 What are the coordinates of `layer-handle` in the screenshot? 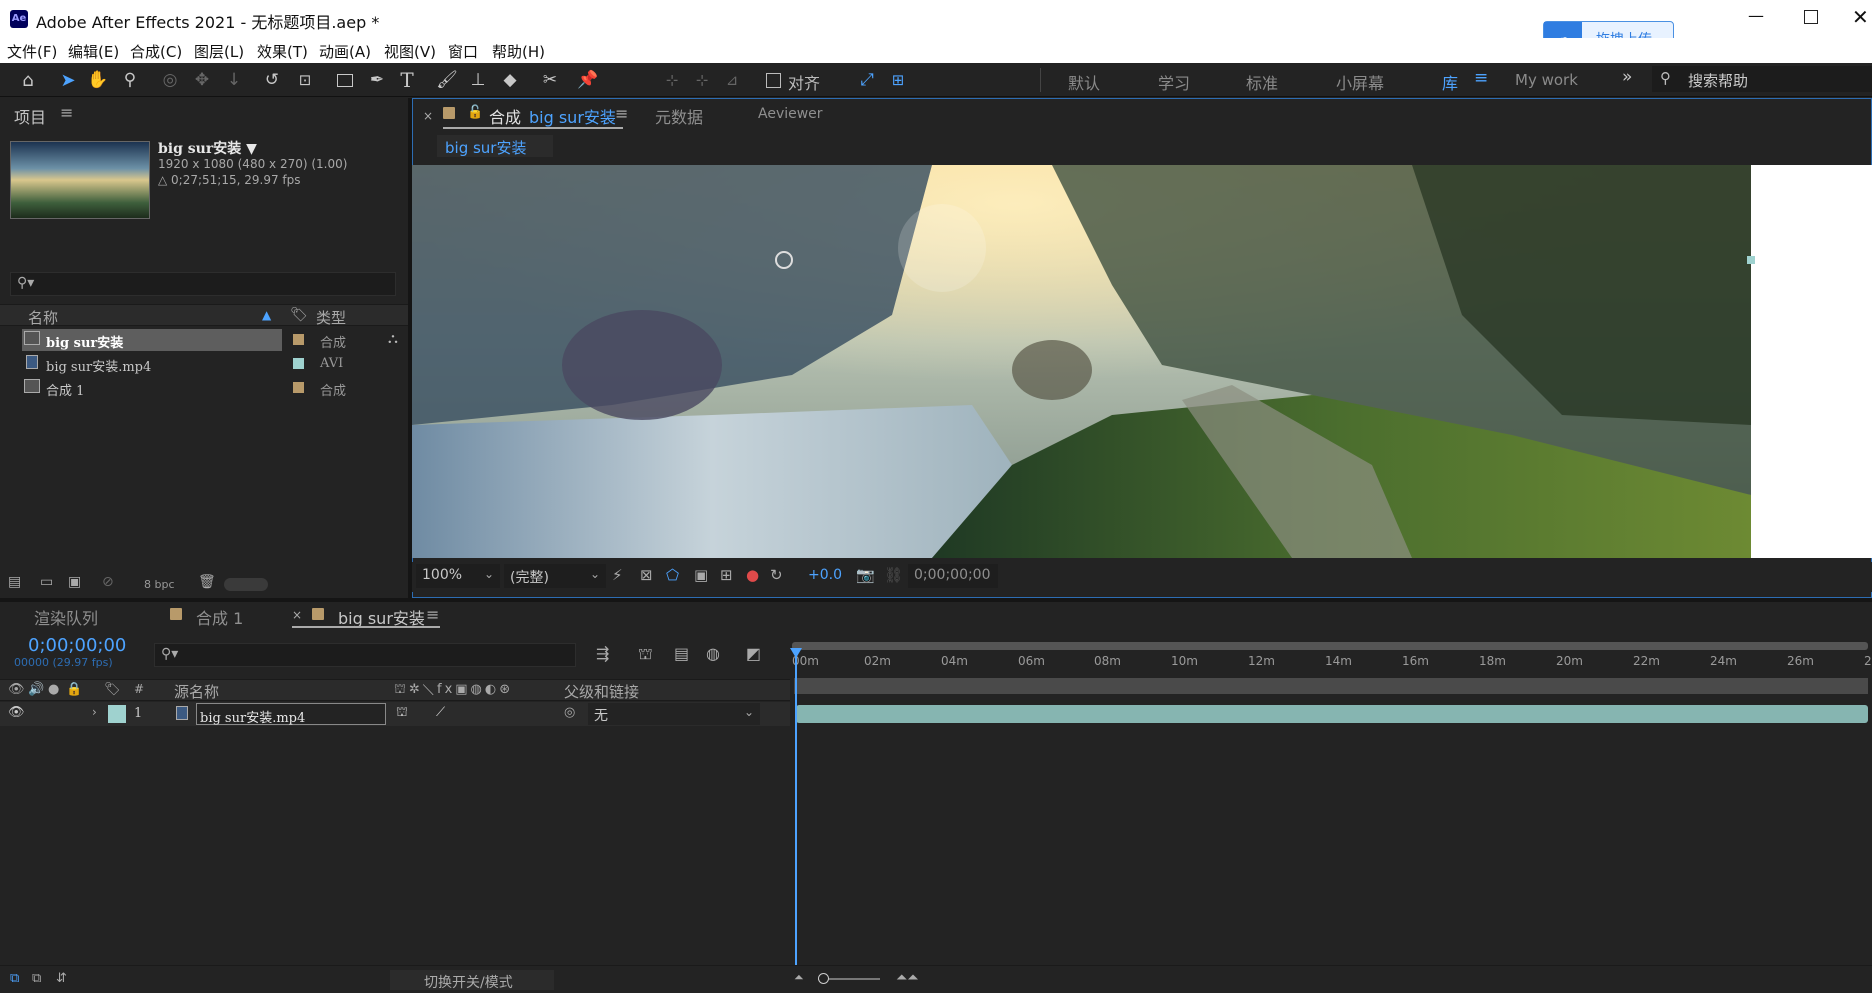 It's located at (1751, 260).